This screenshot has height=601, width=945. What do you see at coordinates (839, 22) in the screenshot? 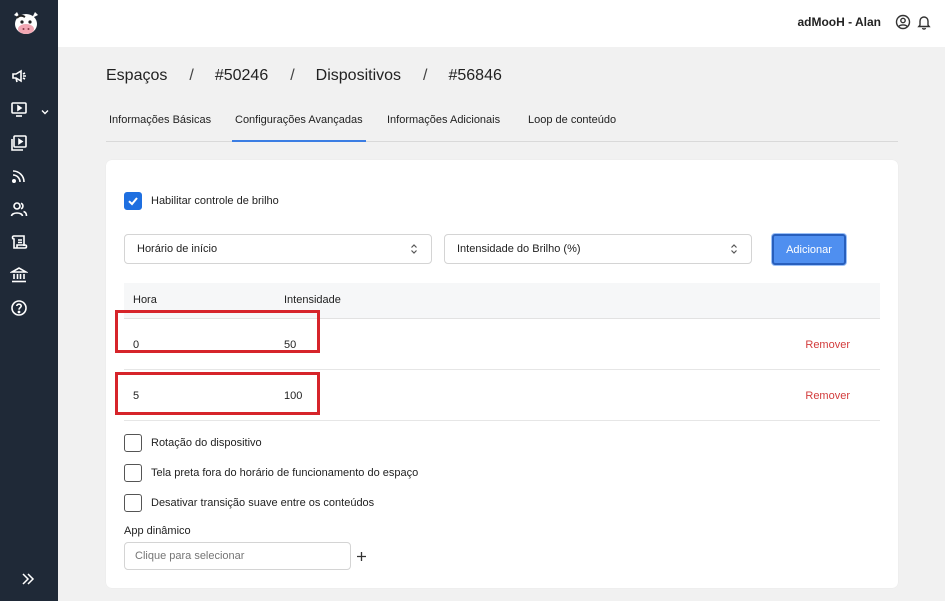
I see `user-name: adMooH - Alan` at bounding box center [839, 22].